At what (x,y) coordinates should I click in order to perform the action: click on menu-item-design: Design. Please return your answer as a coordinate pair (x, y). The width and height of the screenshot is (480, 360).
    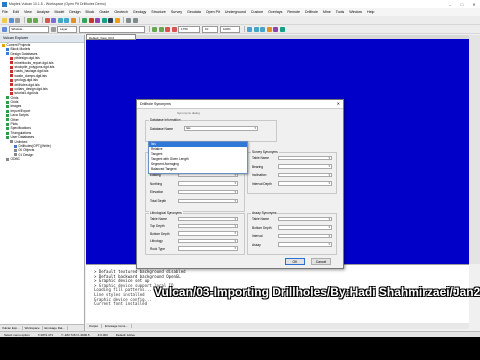
    Looking at the image, I should click on (74, 12).